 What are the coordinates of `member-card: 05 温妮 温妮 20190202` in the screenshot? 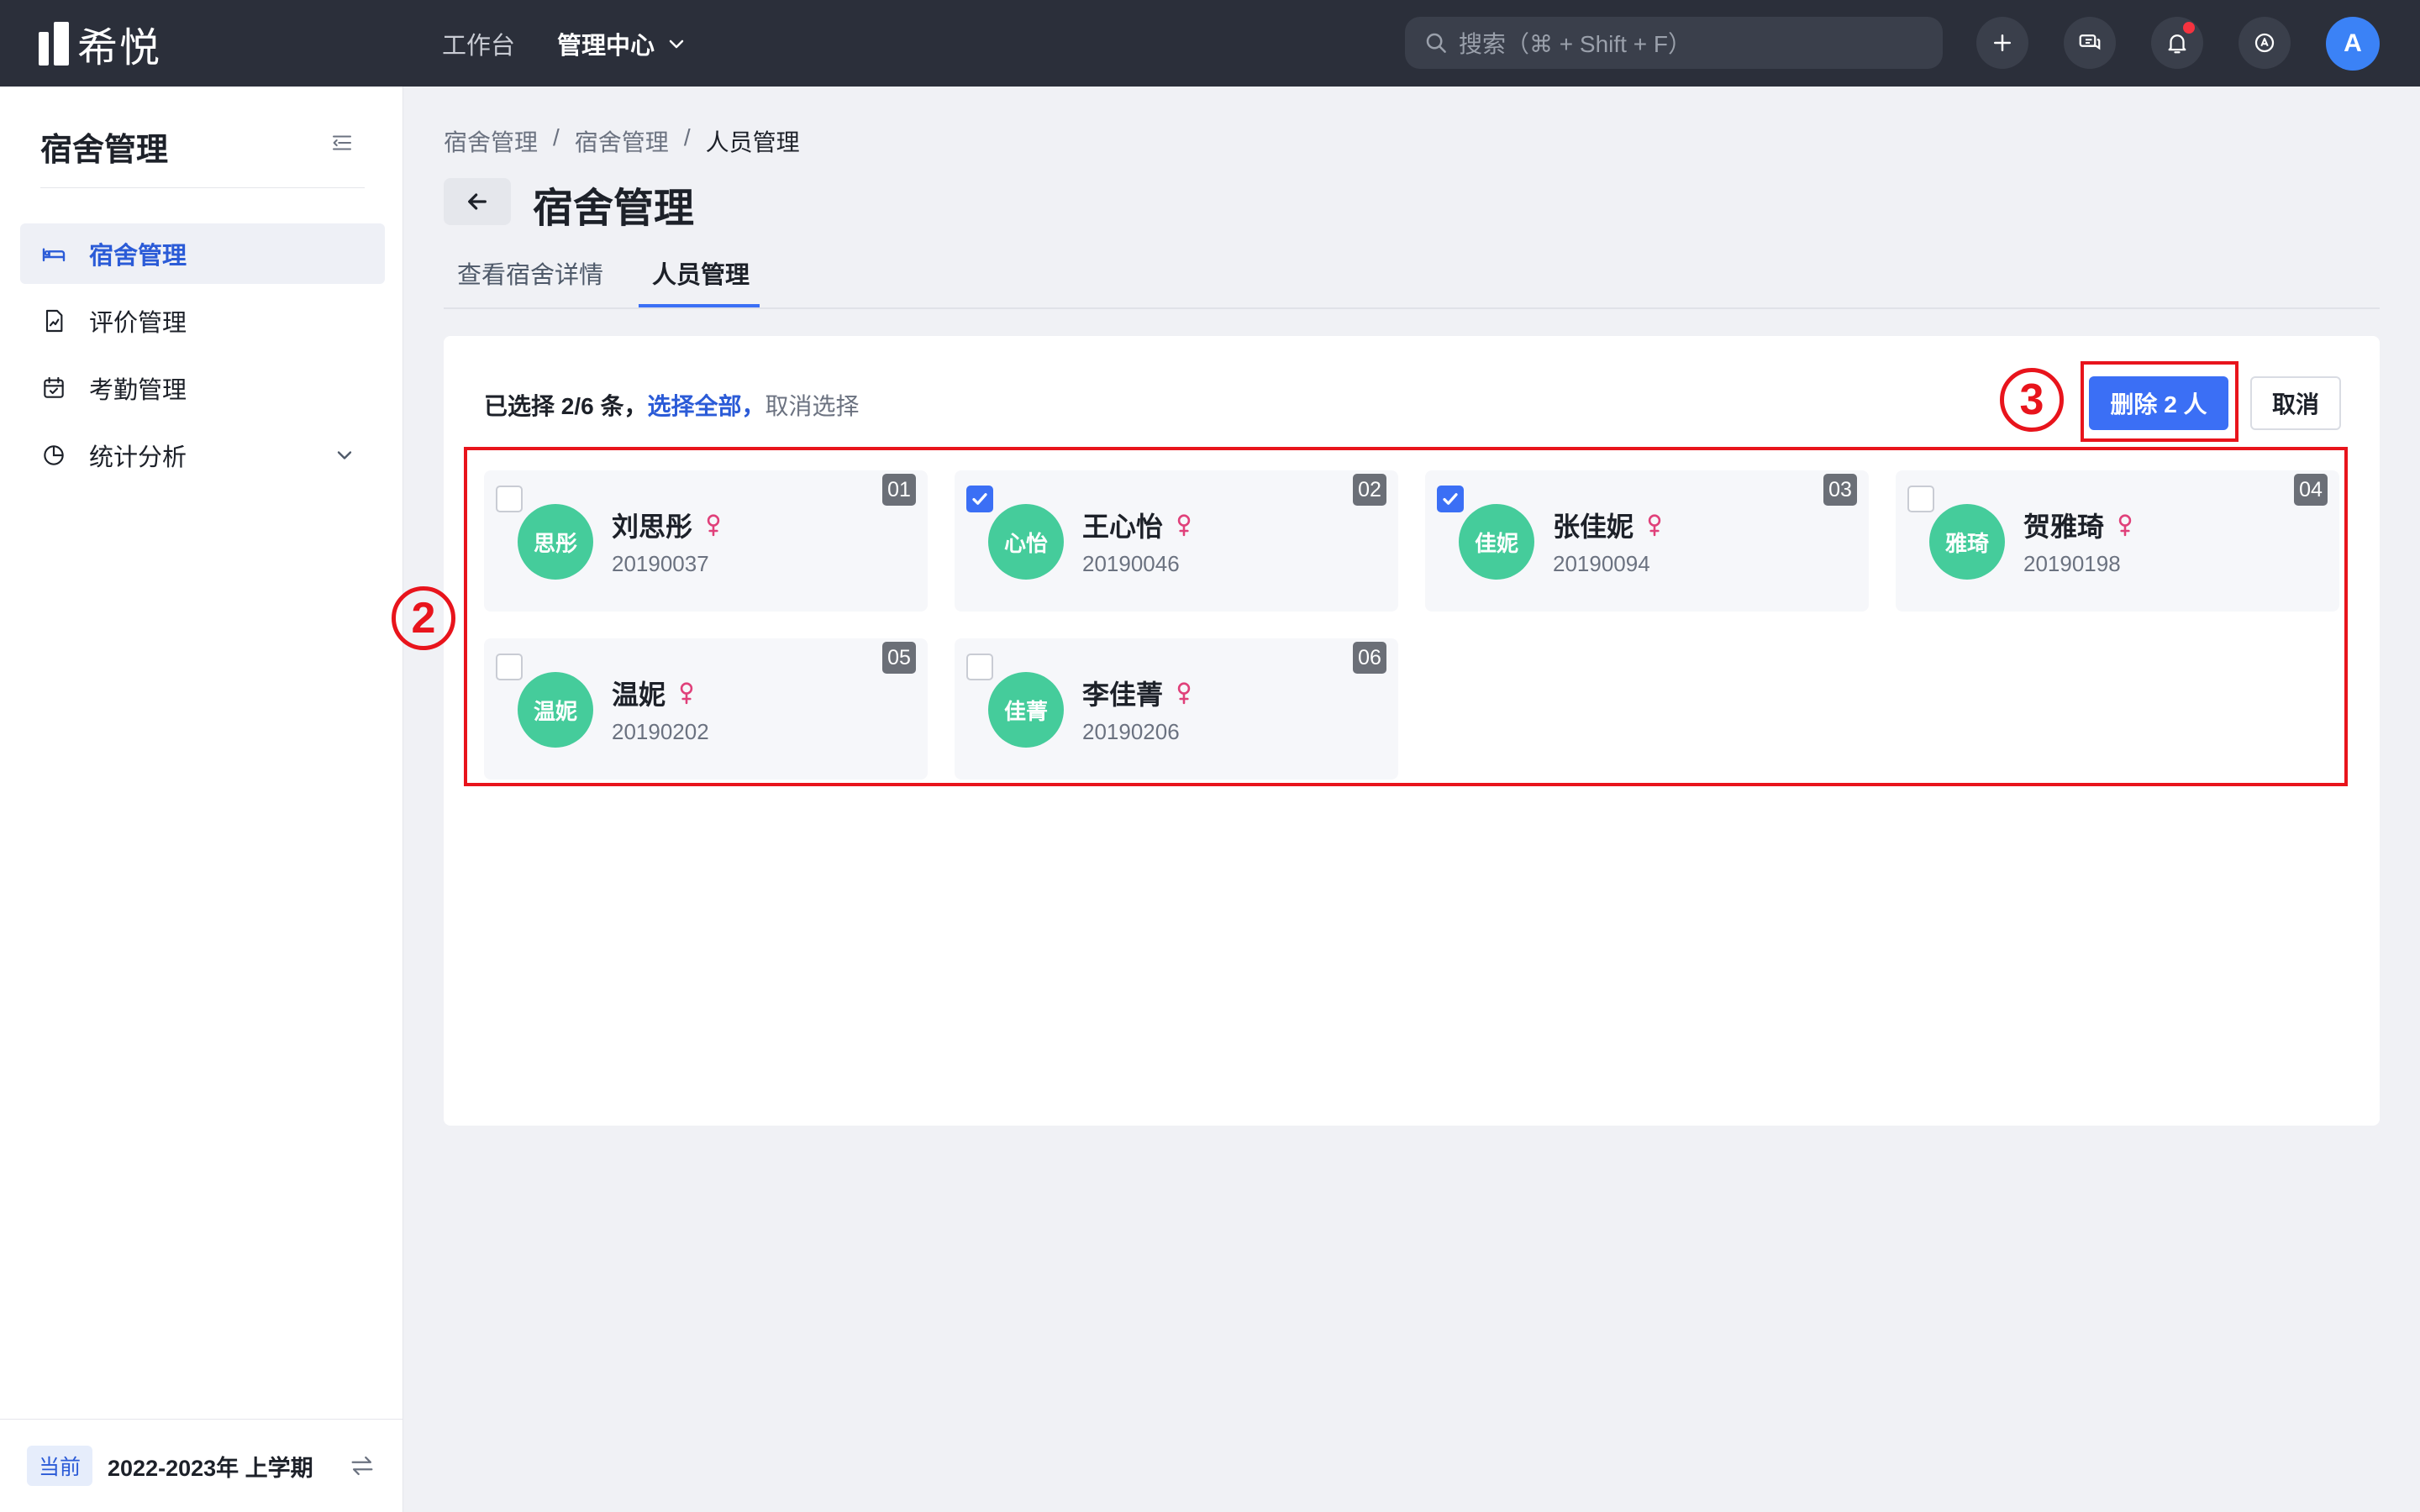 It's located at (706, 709).